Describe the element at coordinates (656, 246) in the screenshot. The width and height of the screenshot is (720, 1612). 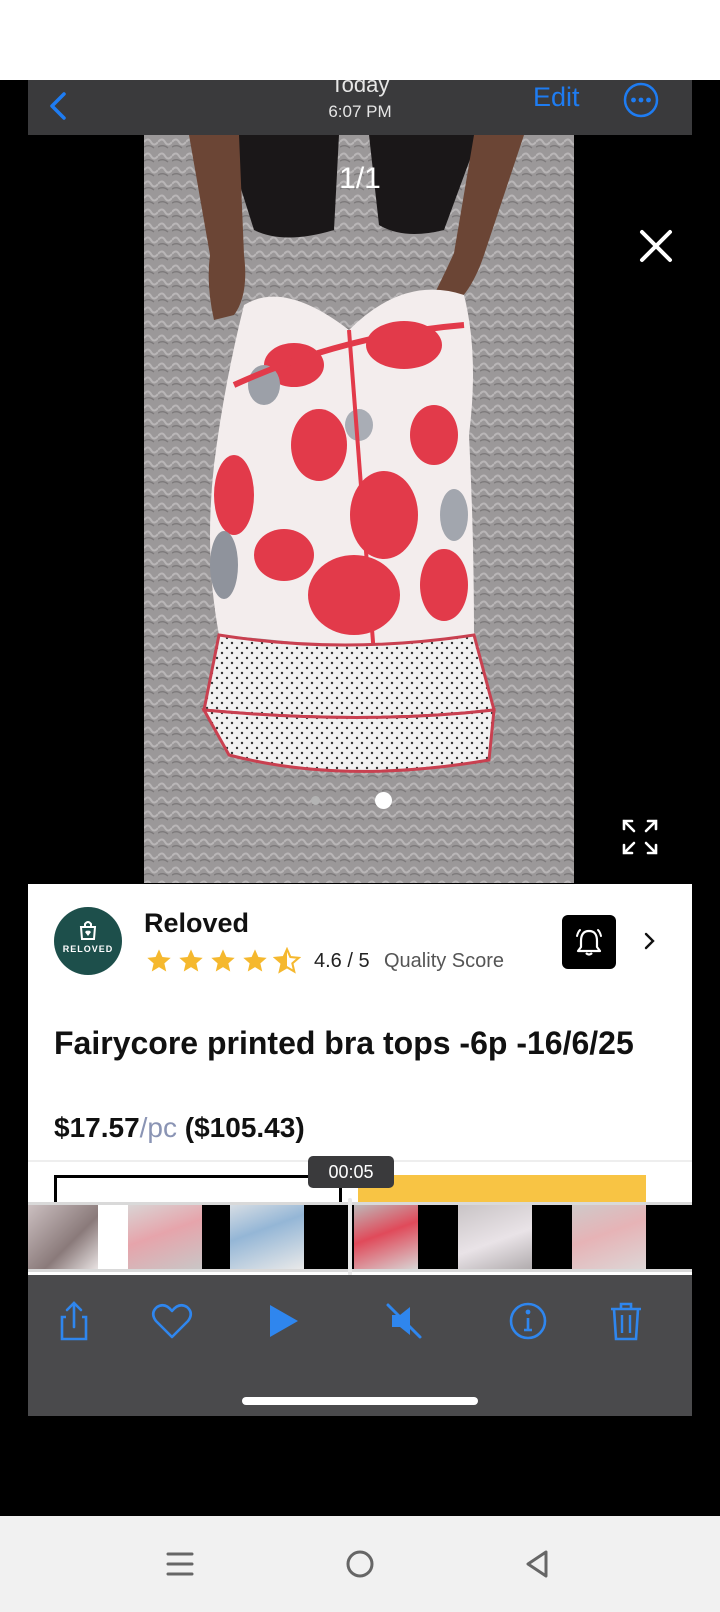
I see `close-icon` at that location.